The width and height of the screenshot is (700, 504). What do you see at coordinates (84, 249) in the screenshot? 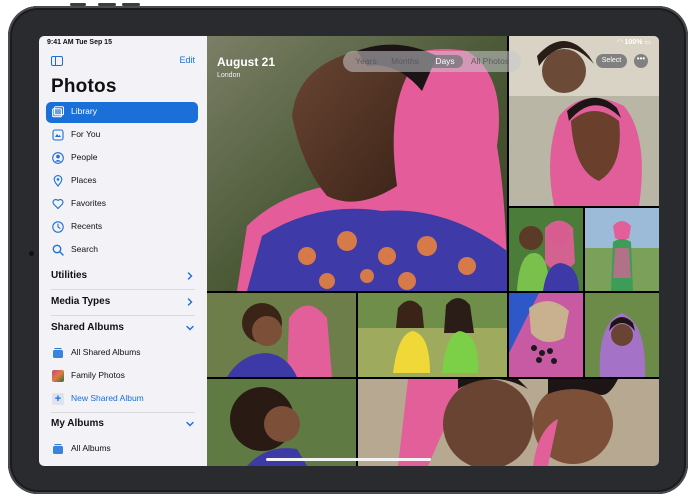
I see `sidebar-item-label: Search` at bounding box center [84, 249].